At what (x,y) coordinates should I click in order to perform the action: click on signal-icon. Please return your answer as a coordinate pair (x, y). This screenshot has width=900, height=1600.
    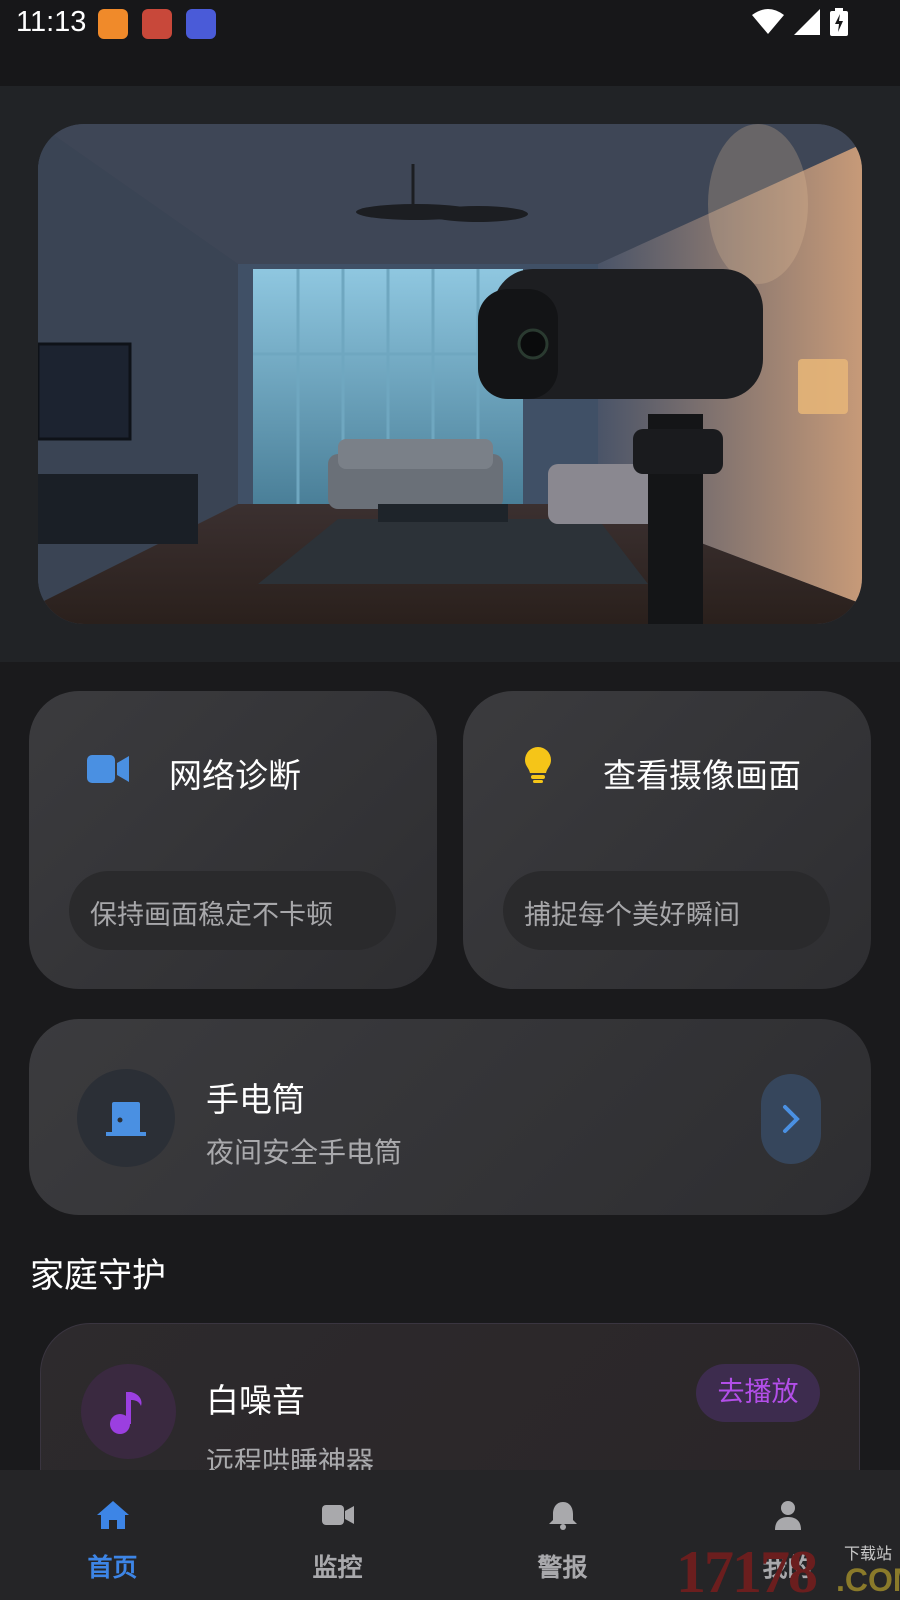
    Looking at the image, I should click on (807, 22).